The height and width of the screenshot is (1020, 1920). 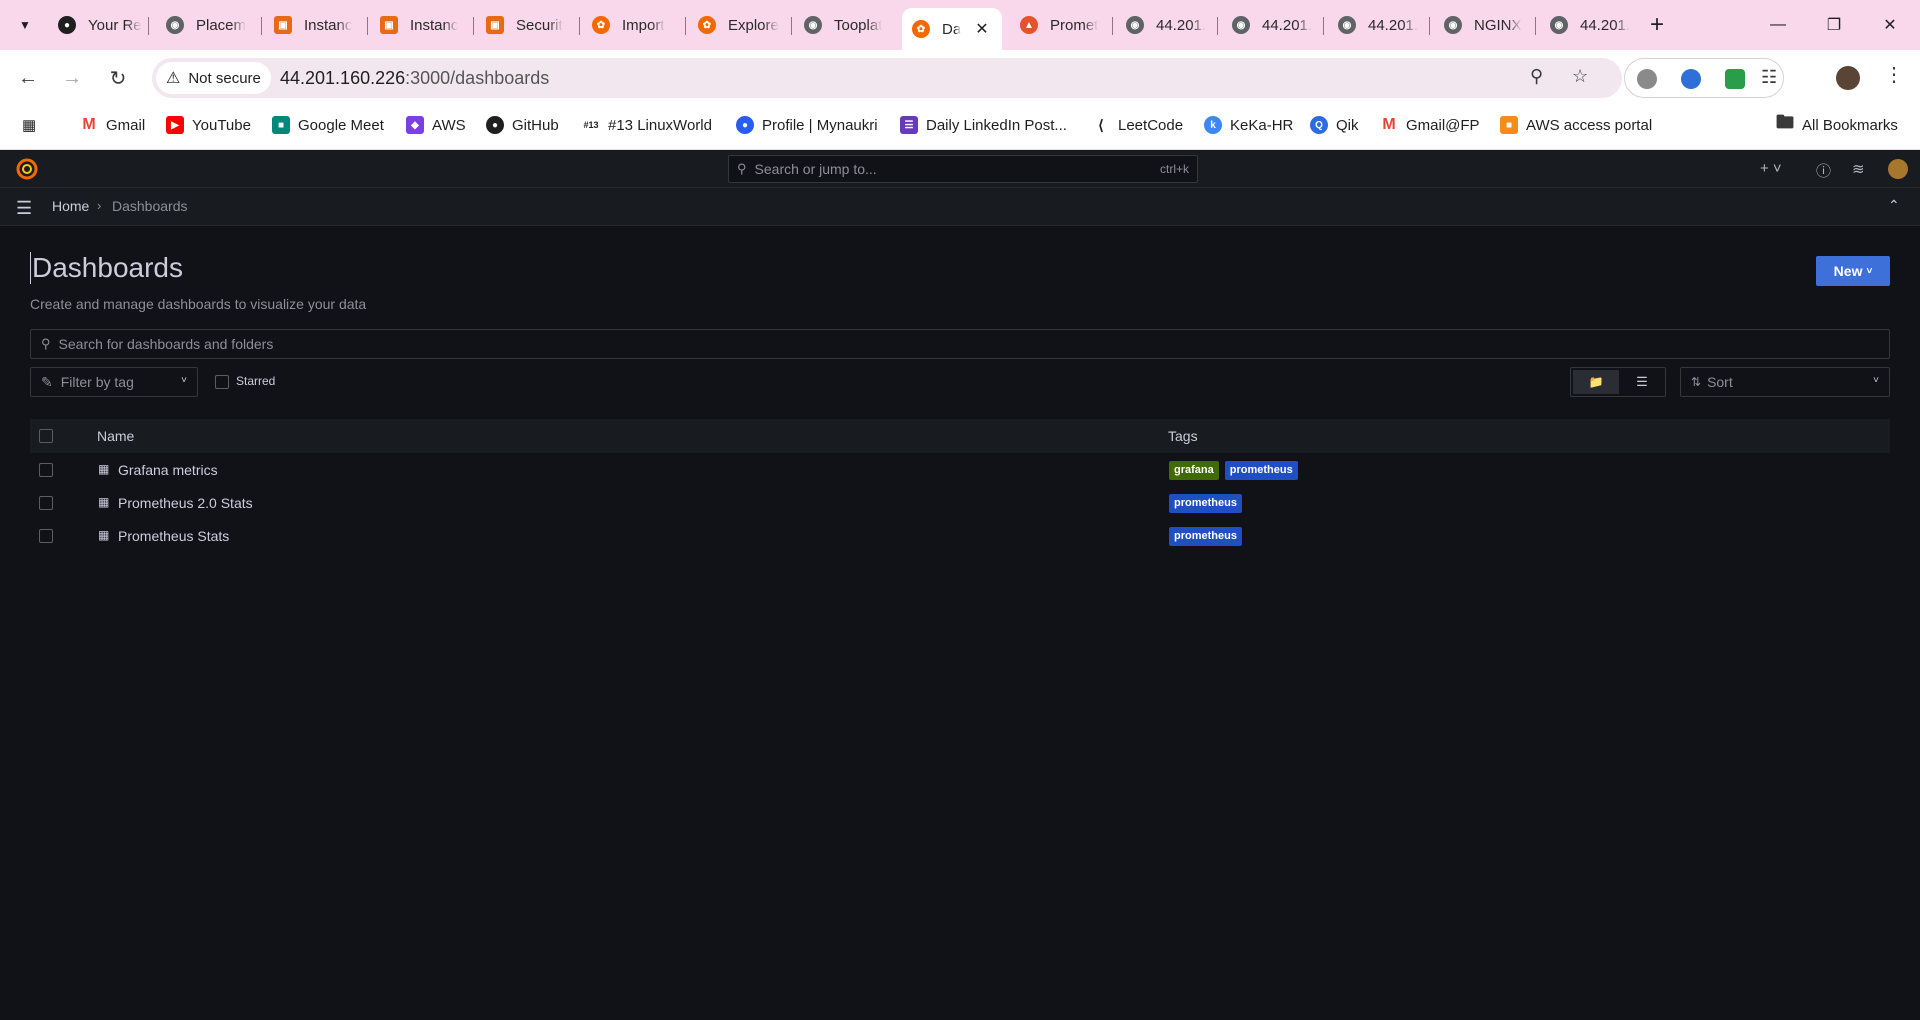 I want to click on news-feed-icon: ≋, so click(x=1858, y=169).